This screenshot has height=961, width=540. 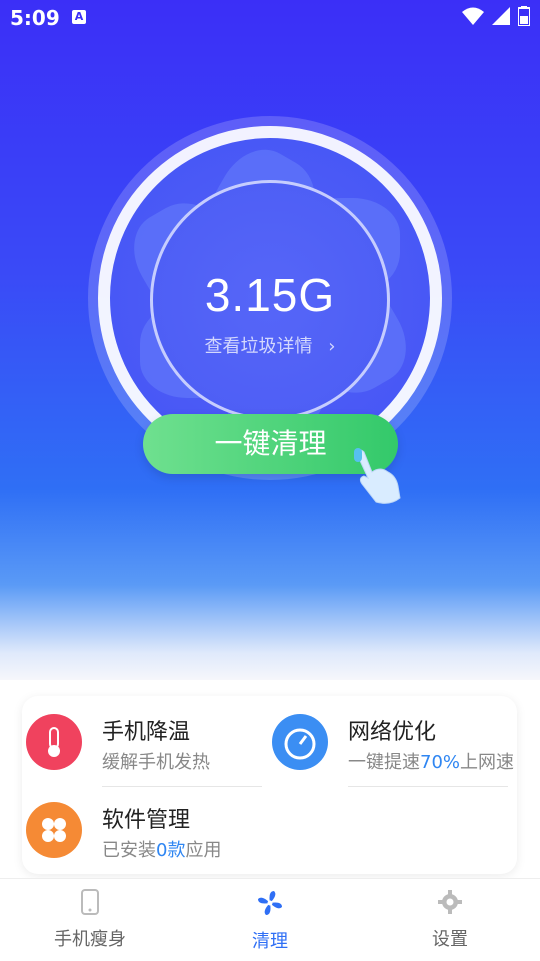 I want to click on tool-subtitle: 一键提速70%上网速, so click(x=431, y=761).